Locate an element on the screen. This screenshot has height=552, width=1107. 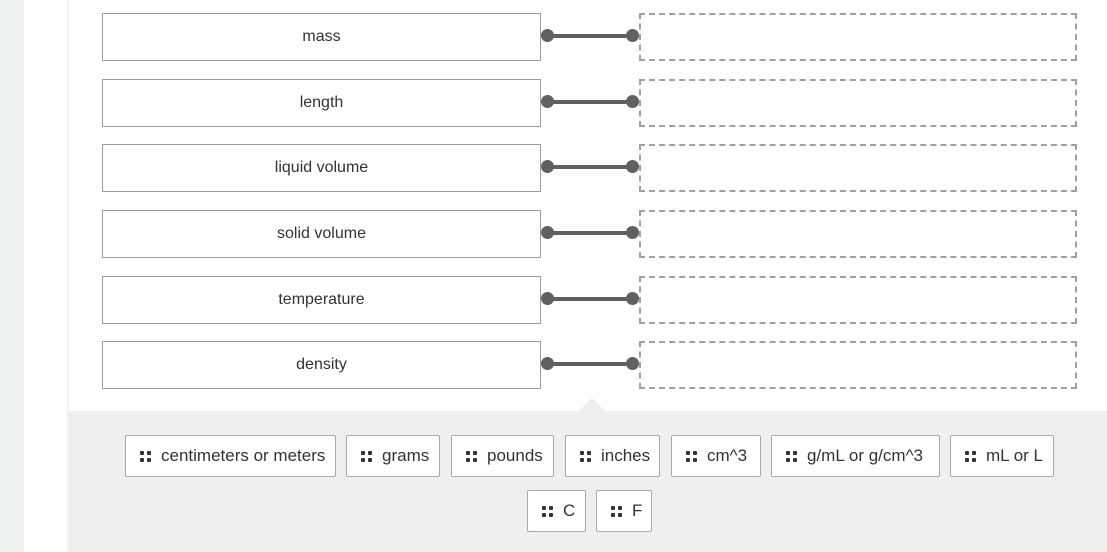
dropzone-liquid-volume is located at coordinates (858, 168).